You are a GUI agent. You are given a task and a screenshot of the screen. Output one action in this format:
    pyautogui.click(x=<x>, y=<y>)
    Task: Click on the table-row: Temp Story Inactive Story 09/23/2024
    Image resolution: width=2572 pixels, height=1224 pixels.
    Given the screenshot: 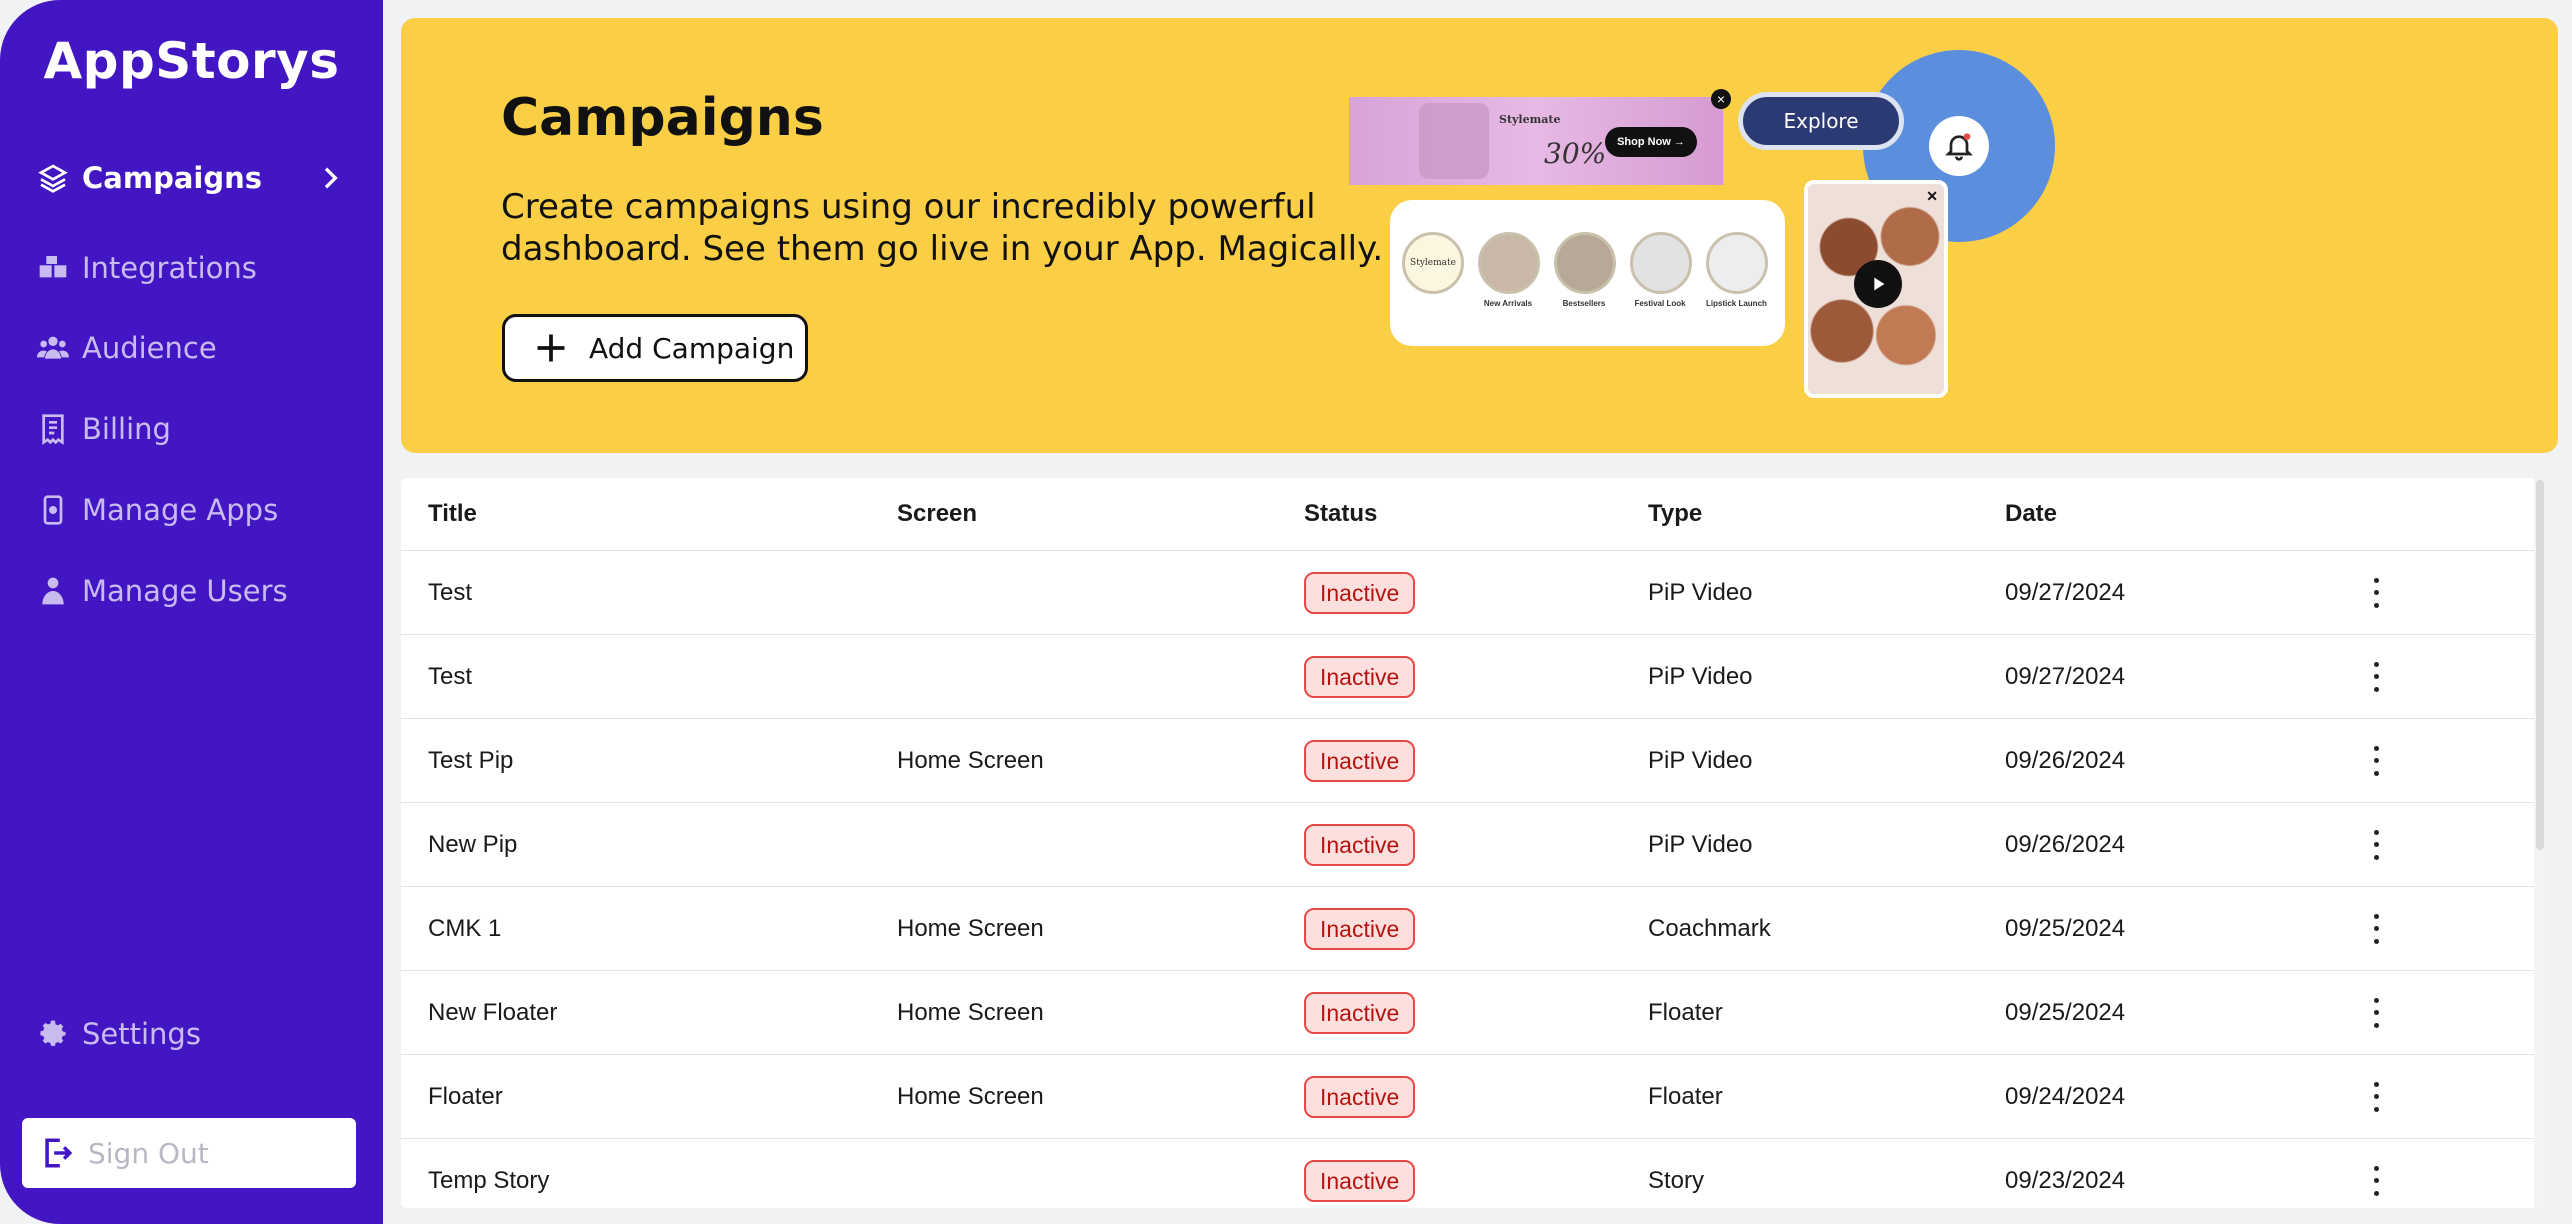 What is the action you would take?
    pyautogui.click(x=1473, y=1173)
    